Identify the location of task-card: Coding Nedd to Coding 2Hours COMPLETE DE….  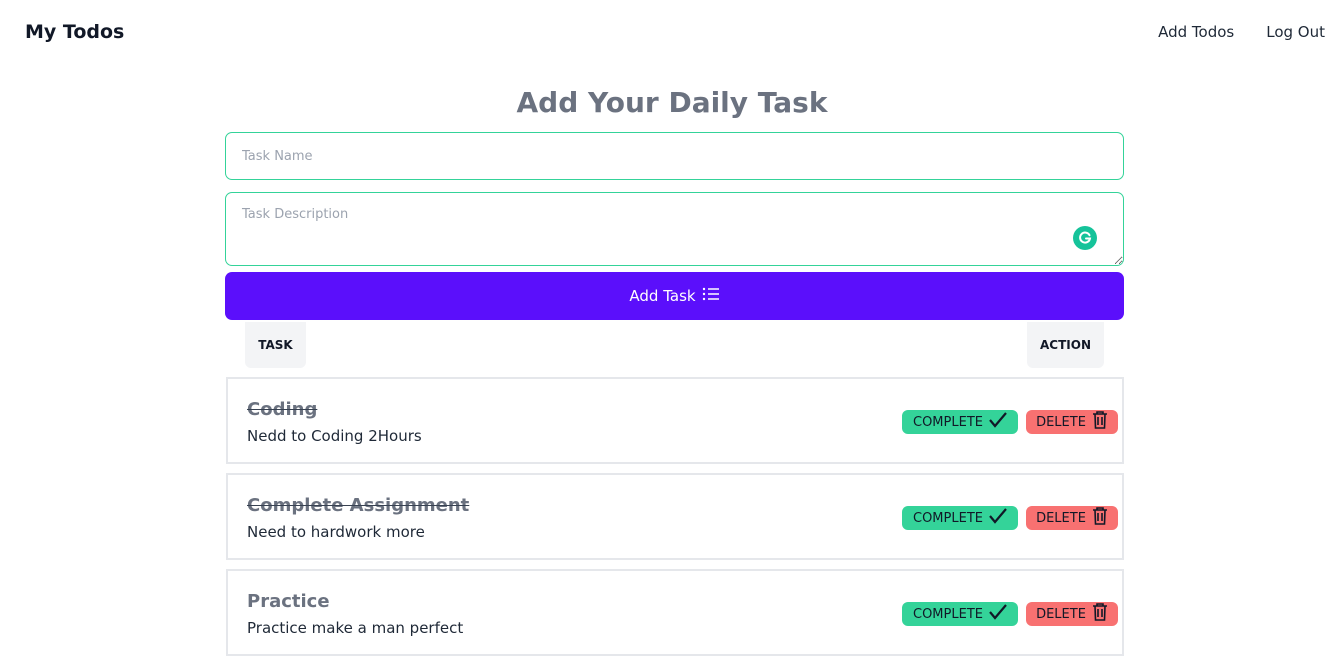
(675, 420).